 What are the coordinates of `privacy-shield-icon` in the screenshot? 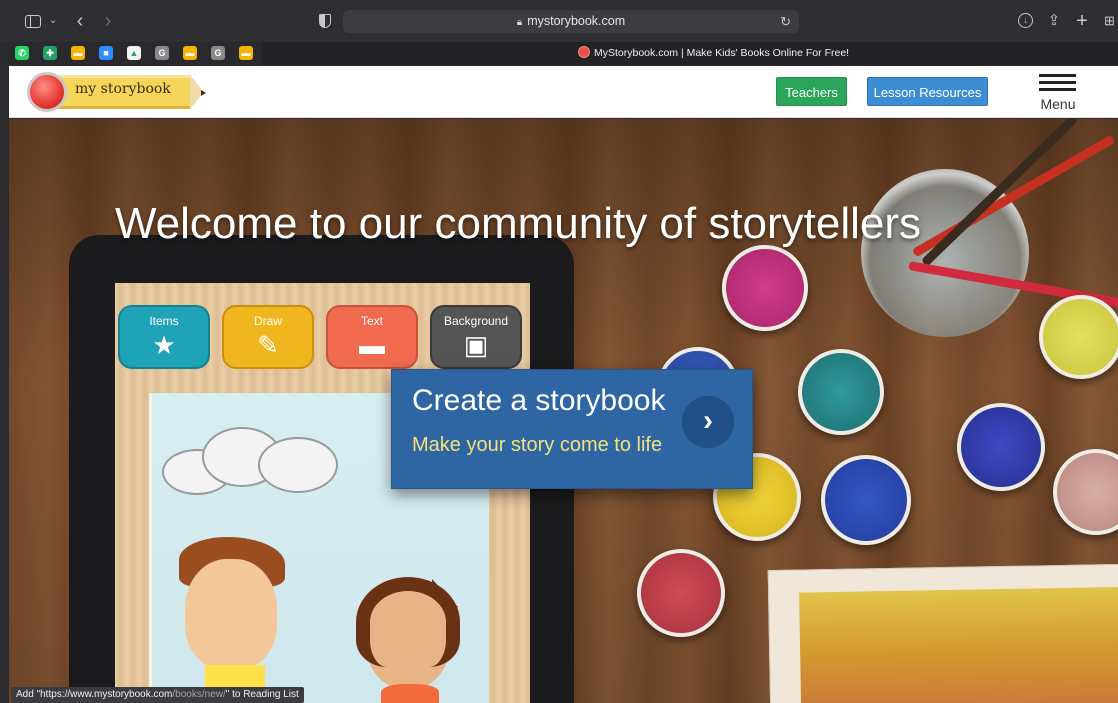 It's located at (325, 21).